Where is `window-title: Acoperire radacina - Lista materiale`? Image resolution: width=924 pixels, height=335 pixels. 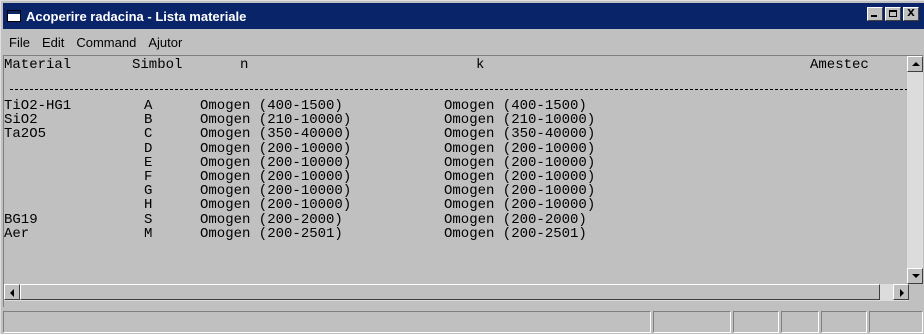
window-title: Acoperire radacina - Lista materiale is located at coordinates (136, 16).